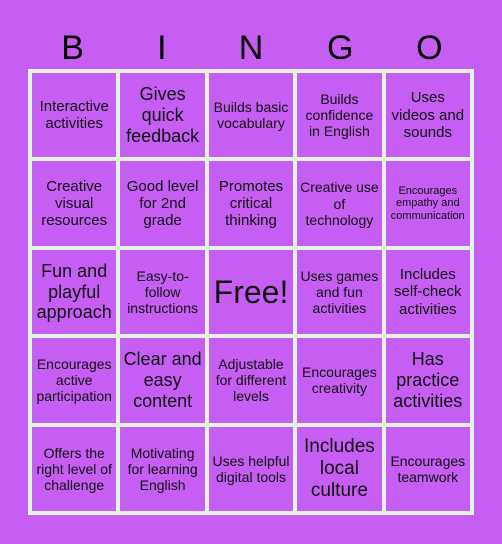 The width and height of the screenshot is (502, 544). What do you see at coordinates (339, 292) in the screenshot?
I see `bingo-cell: Uses games and fun activities` at bounding box center [339, 292].